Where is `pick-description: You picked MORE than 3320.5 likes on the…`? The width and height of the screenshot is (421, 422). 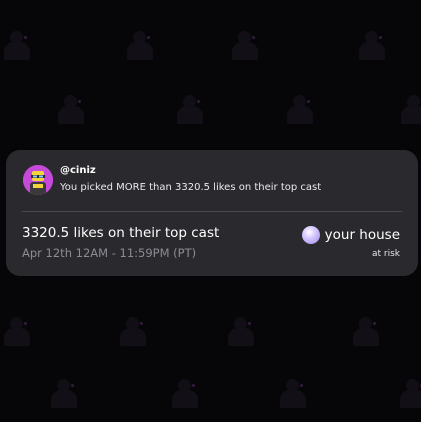
pick-description: You picked MORE than 3320.5 likes on the… is located at coordinates (191, 187).